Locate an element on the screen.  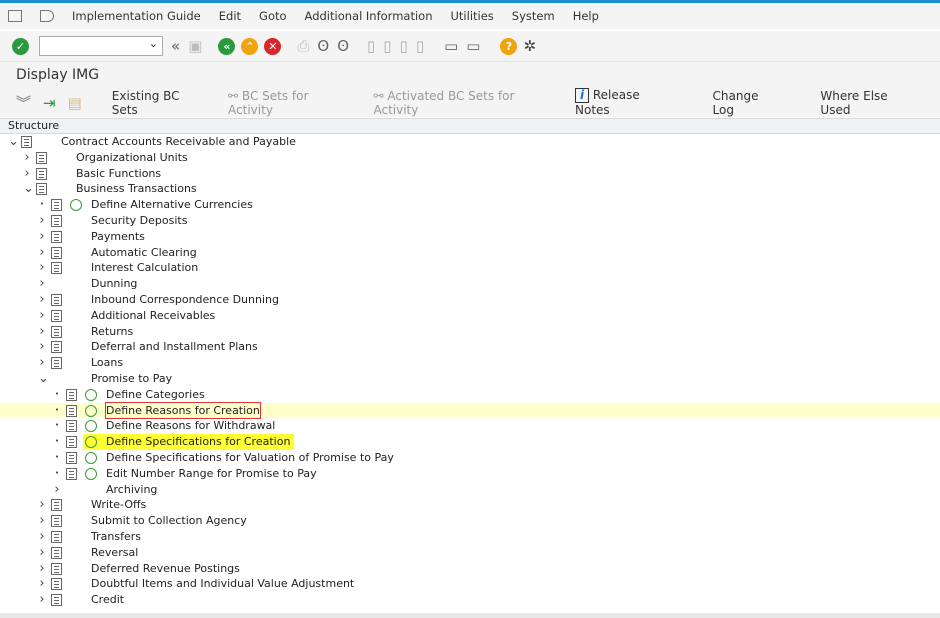
find-icon: ʘ is located at coordinates (323, 46).